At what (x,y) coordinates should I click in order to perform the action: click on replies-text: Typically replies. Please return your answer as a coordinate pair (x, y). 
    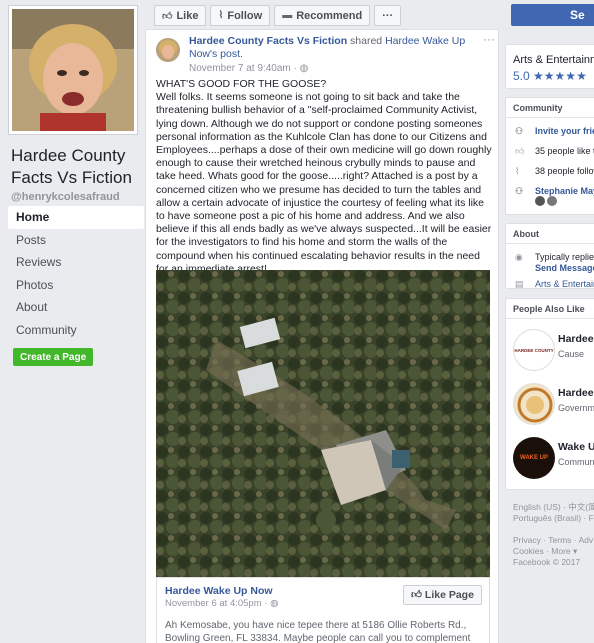
    Looking at the image, I should click on (564, 257).